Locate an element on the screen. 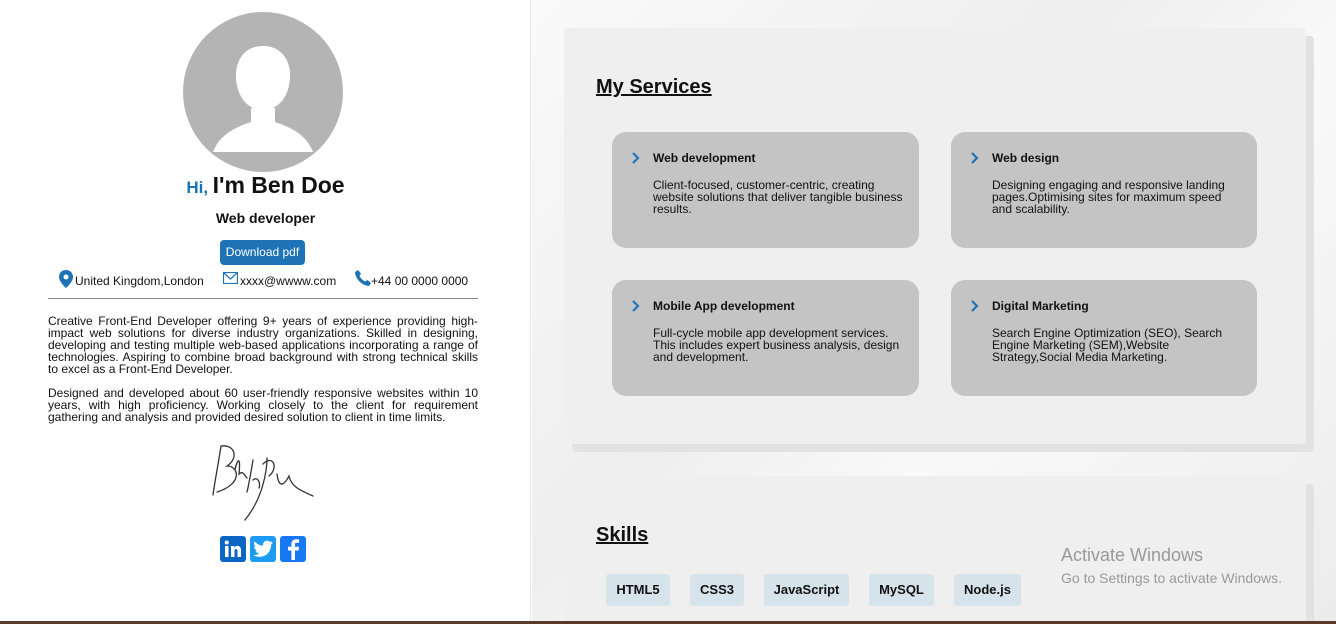 This screenshot has height=624, width=1336. service-title: Mobile App development is located at coordinates (724, 306).